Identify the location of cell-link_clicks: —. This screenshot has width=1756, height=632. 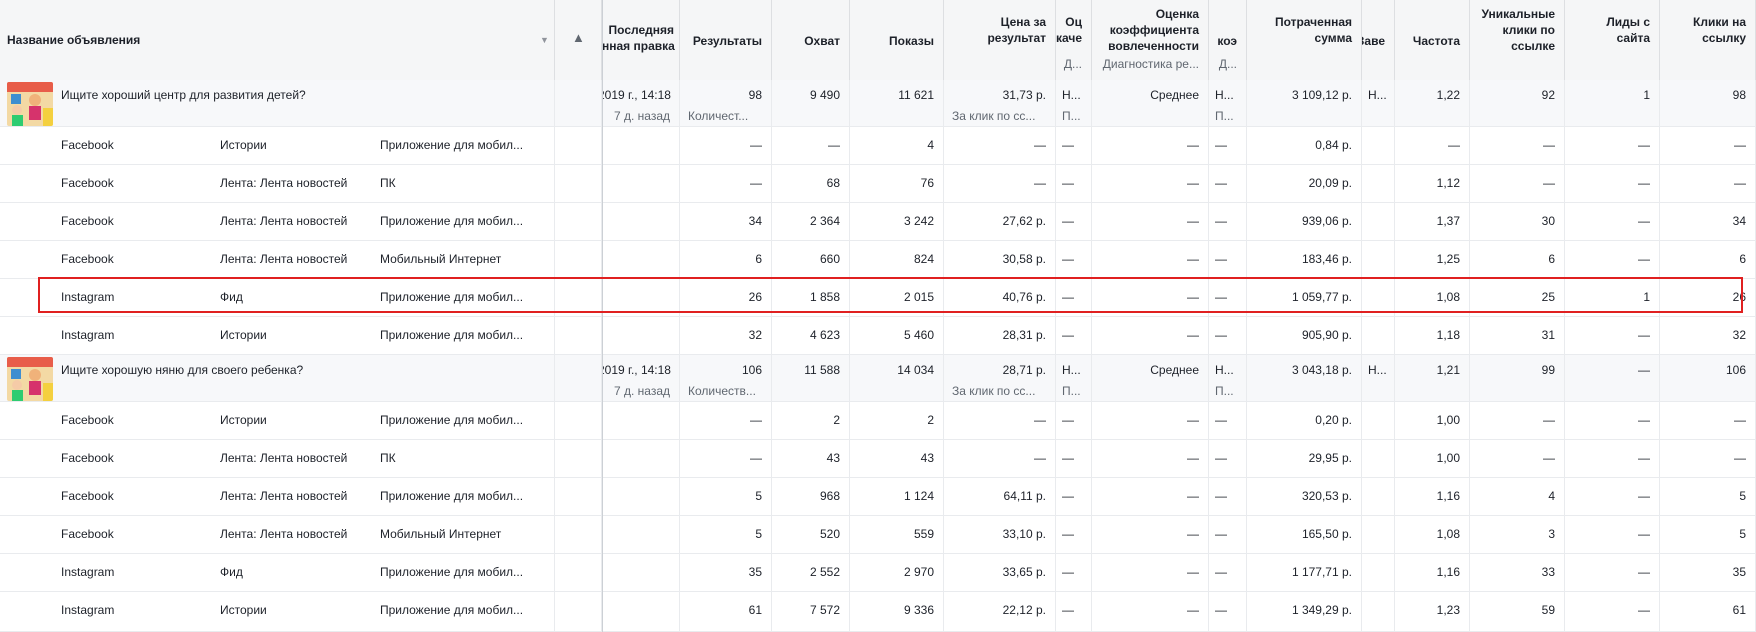
(1708, 145).